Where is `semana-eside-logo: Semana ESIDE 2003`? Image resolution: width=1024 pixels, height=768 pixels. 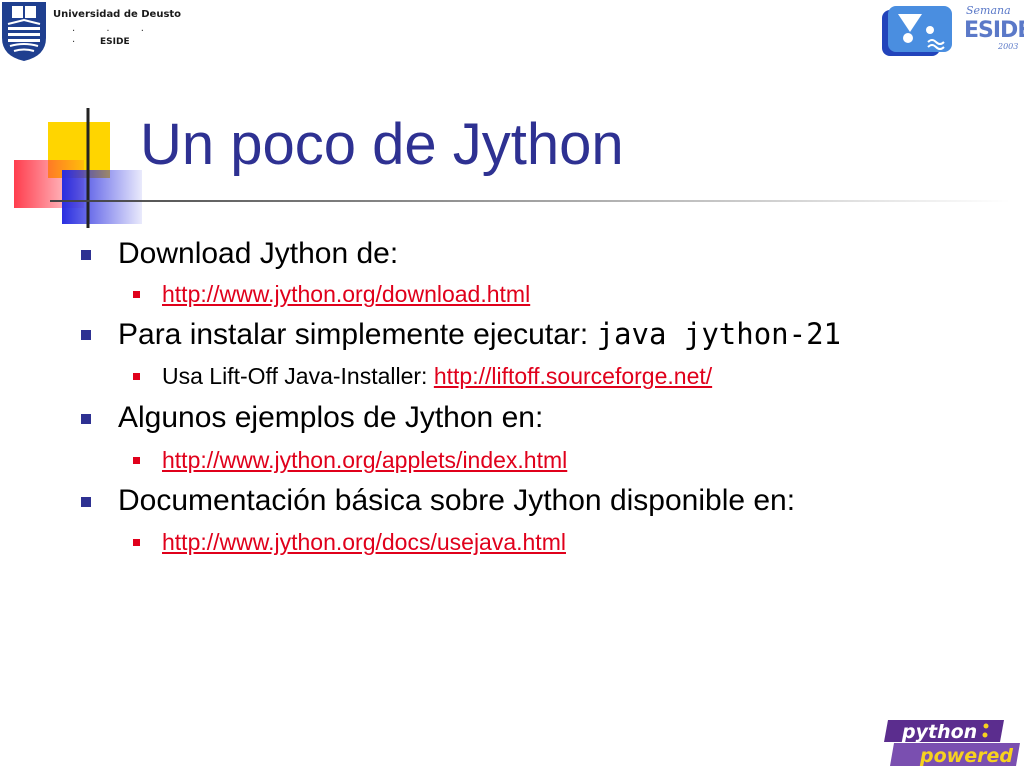 semana-eside-logo: Semana ESIDE 2003 is located at coordinates (951, 31).